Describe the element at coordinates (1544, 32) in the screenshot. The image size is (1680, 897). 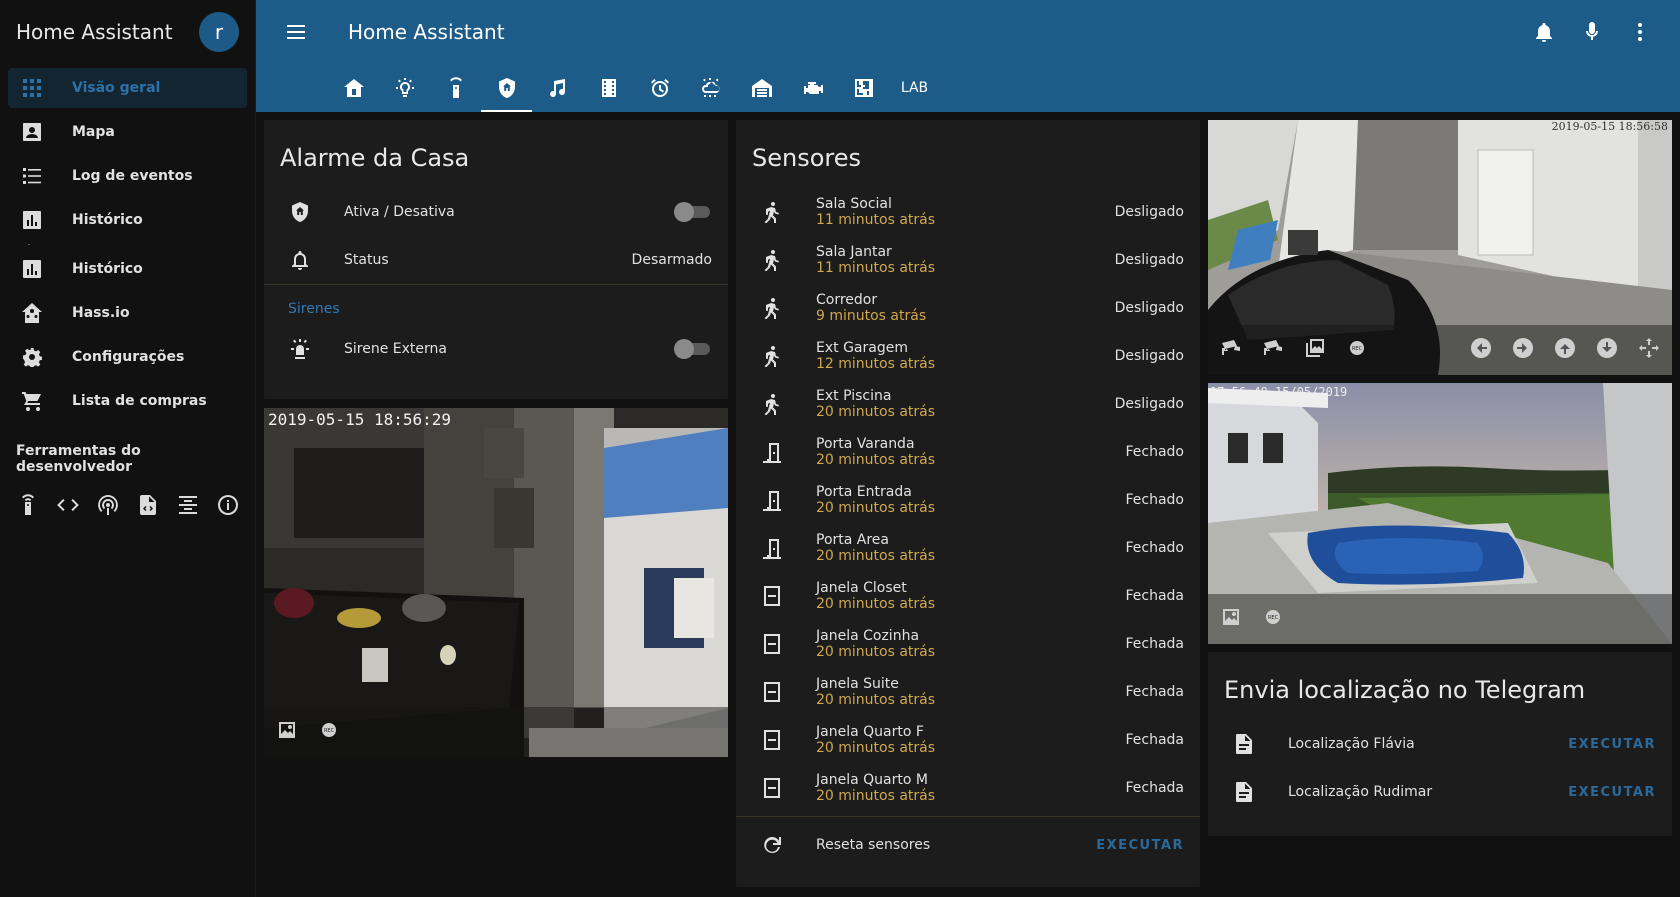
I see `notification-bell-icon` at that location.